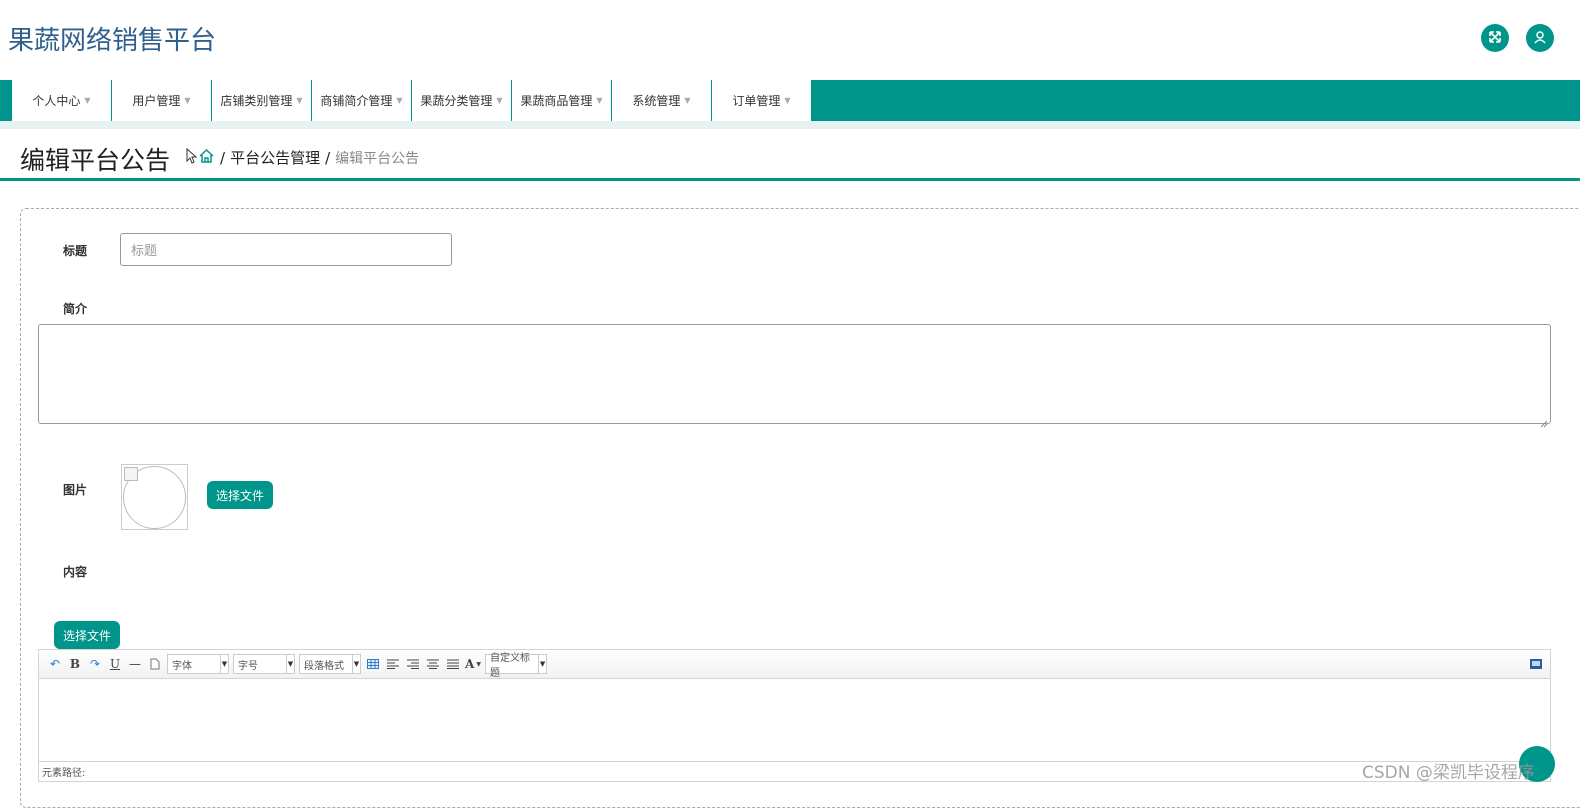 This screenshot has width=1580, height=808. Describe the element at coordinates (790, 155) in the screenshot. I see `breadcrumb-bar: 编辑平台公告 / 平台公告管理 / 编辑平台公告` at that location.